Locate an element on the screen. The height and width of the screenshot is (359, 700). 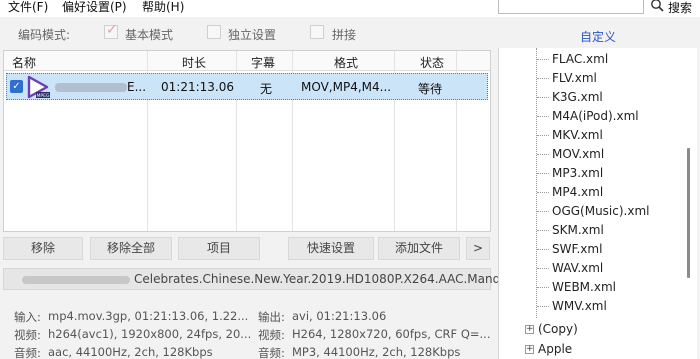
redacted-prefix is located at coordinates (76, 280).